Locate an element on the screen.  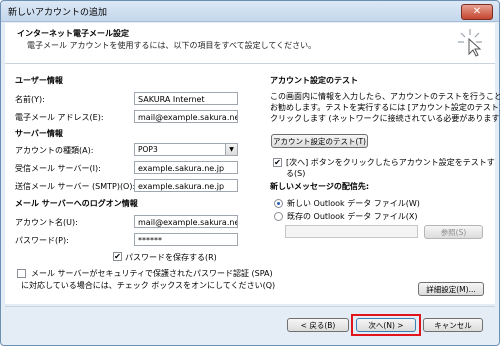
server-info-heading: サーバー情報 is located at coordinates (39, 133).